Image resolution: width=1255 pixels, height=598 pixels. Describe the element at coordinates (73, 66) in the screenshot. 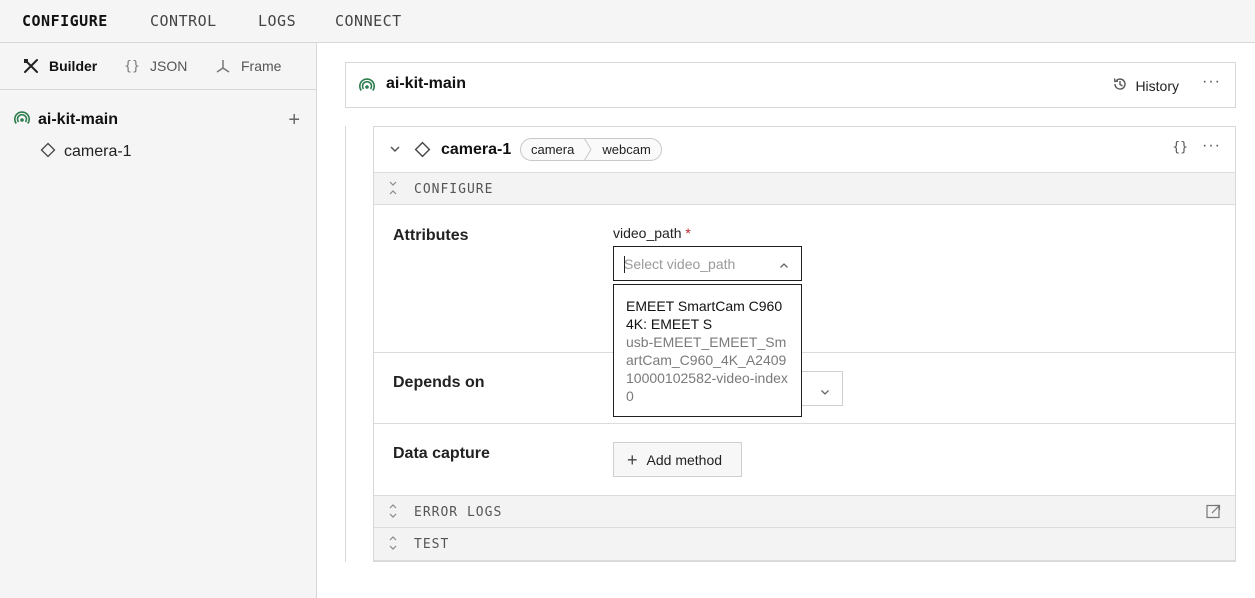

I see `mode-builder-label: Builder` at that location.